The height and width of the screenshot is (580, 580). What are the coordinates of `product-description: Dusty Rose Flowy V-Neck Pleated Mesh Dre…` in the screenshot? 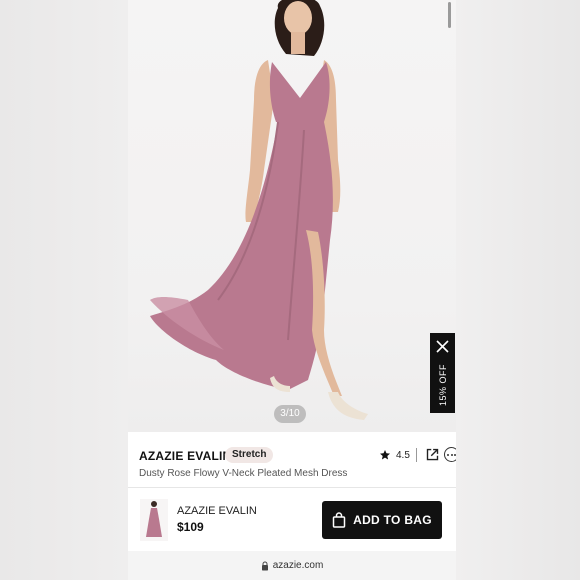 It's located at (243, 473).